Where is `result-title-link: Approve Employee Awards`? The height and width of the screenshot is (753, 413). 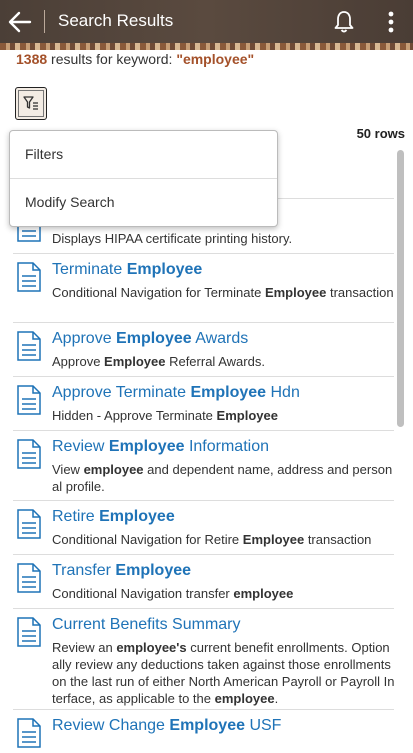 result-title-link: Approve Employee Awards is located at coordinates (150, 339).